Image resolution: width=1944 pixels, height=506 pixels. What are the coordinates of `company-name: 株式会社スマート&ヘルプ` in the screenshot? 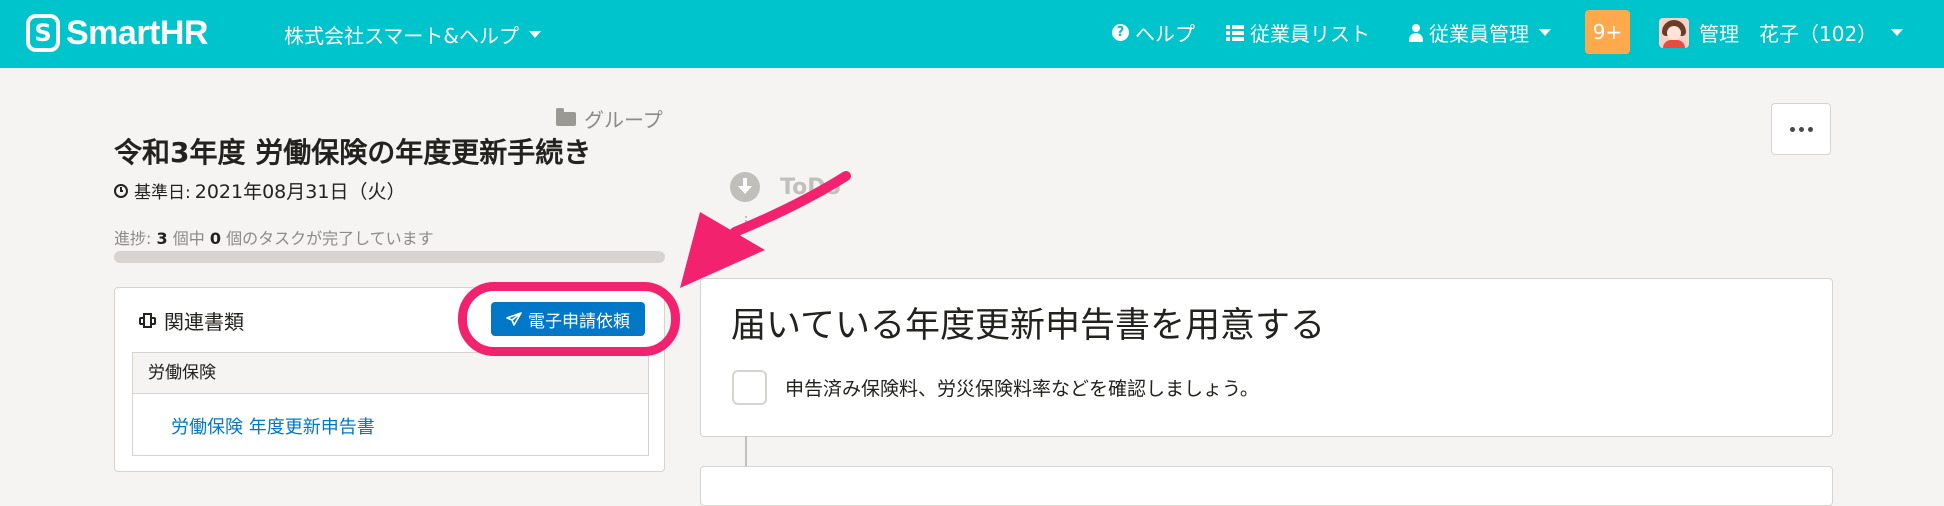 It's located at (401, 36).